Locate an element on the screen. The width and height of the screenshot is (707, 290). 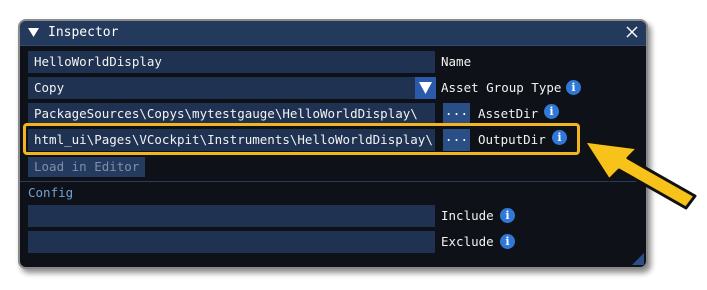
dropdown-arrow-button is located at coordinates (425, 88).